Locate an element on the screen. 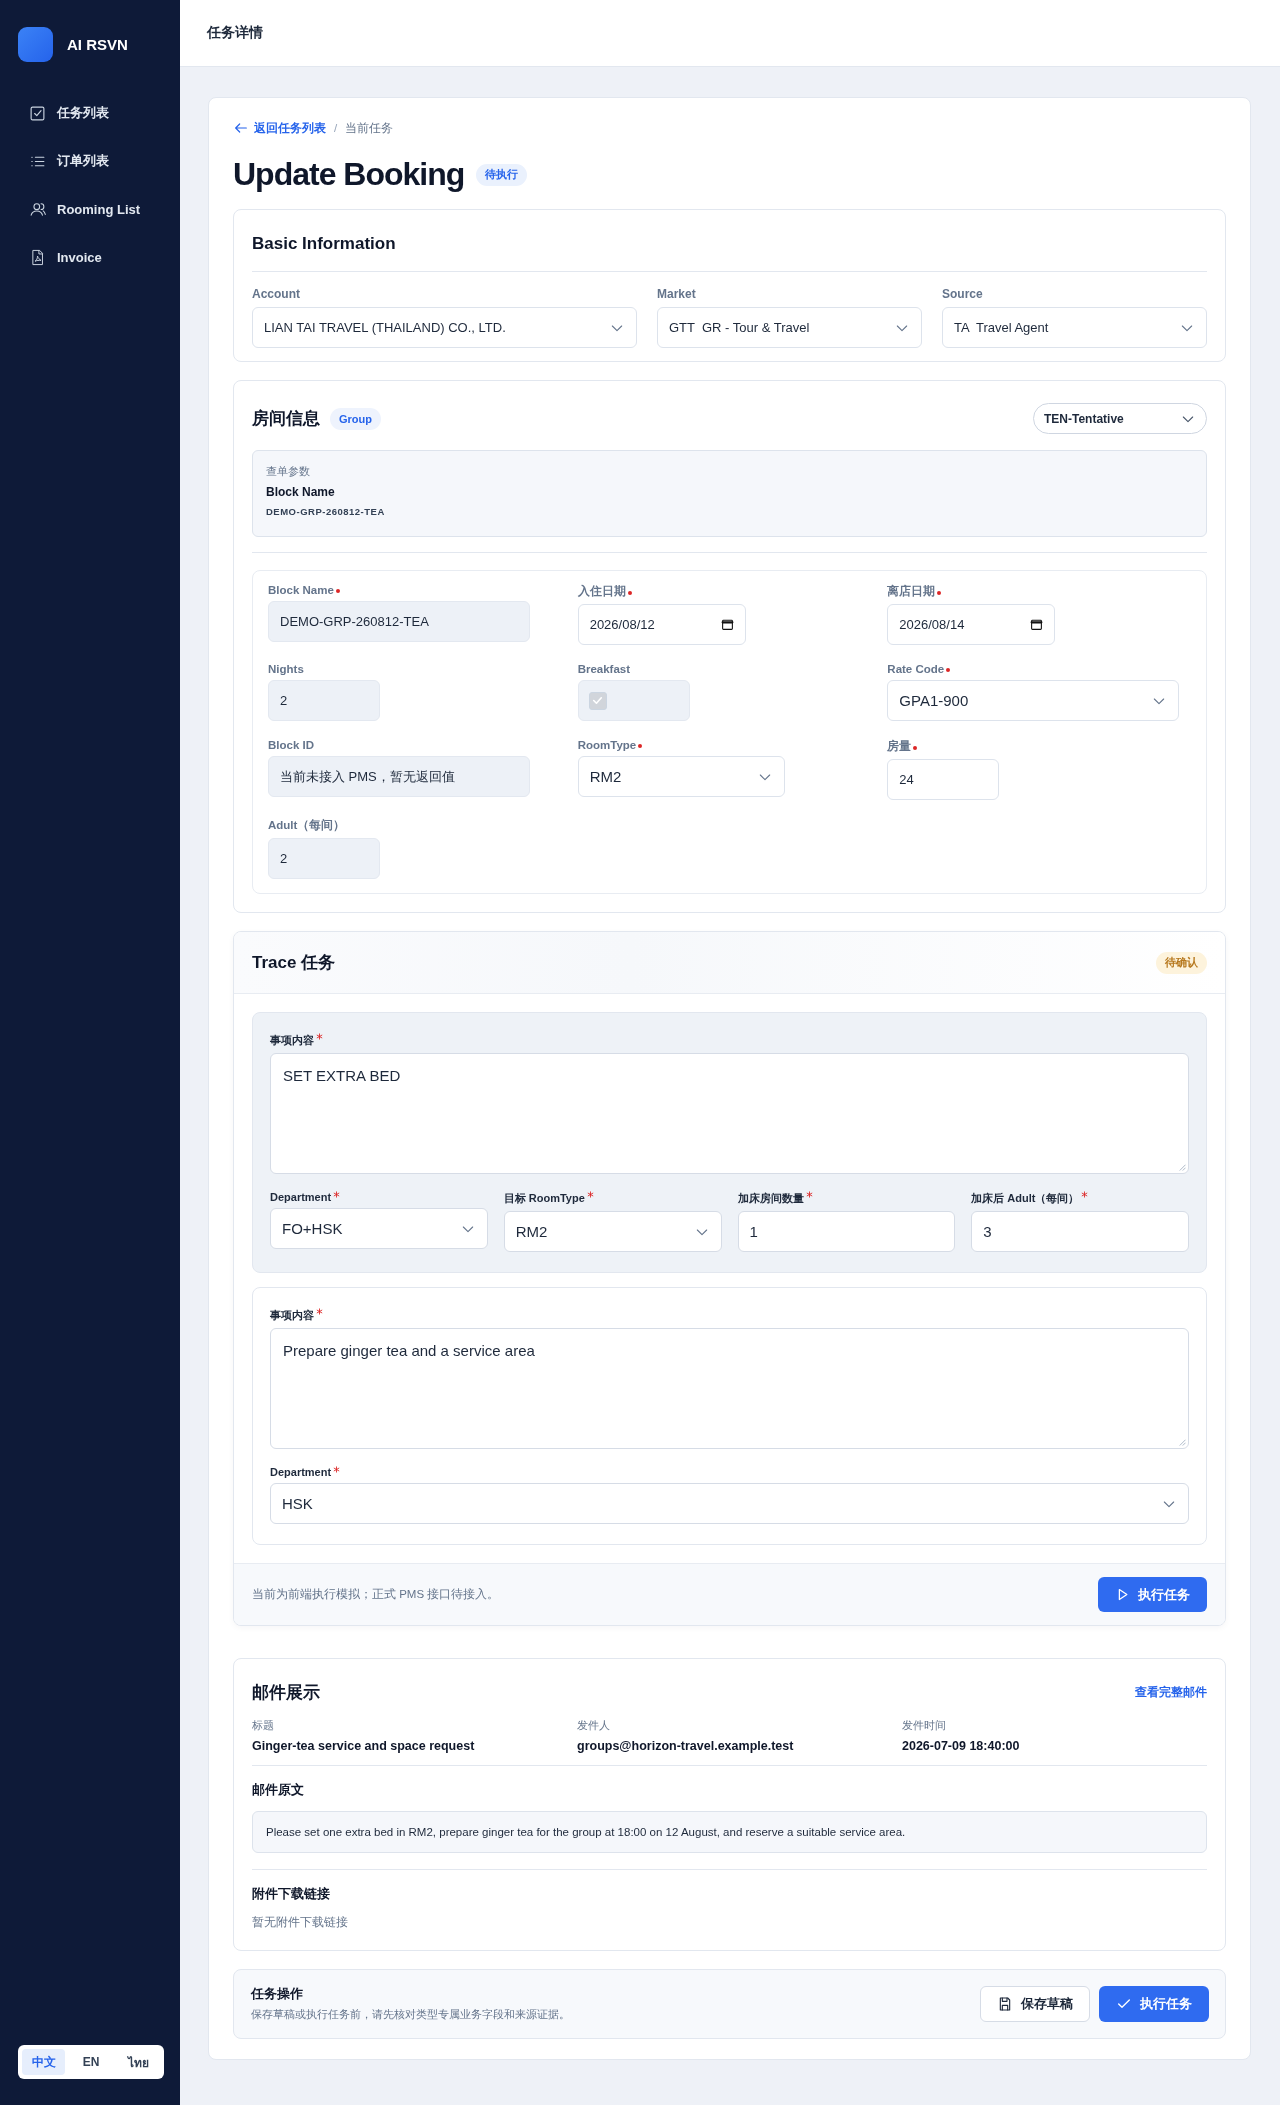  field-label: Market is located at coordinates (677, 294).